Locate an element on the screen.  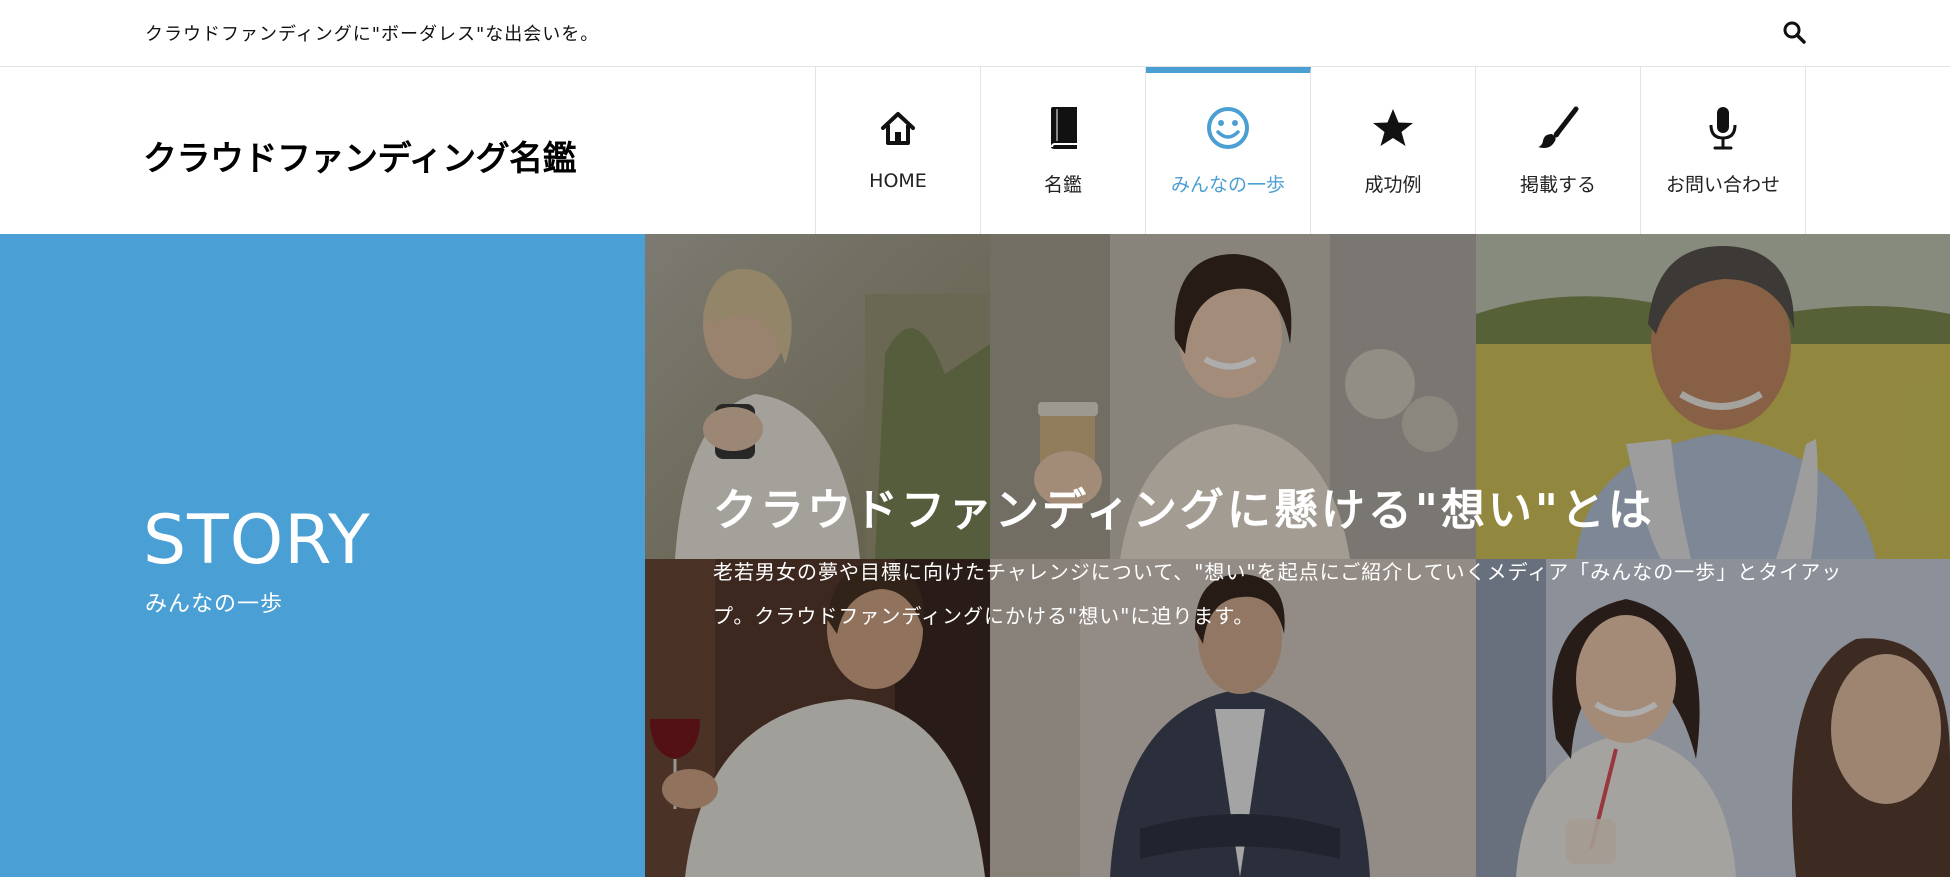
nav-item-success: 成功例 is located at coordinates (1393, 150).